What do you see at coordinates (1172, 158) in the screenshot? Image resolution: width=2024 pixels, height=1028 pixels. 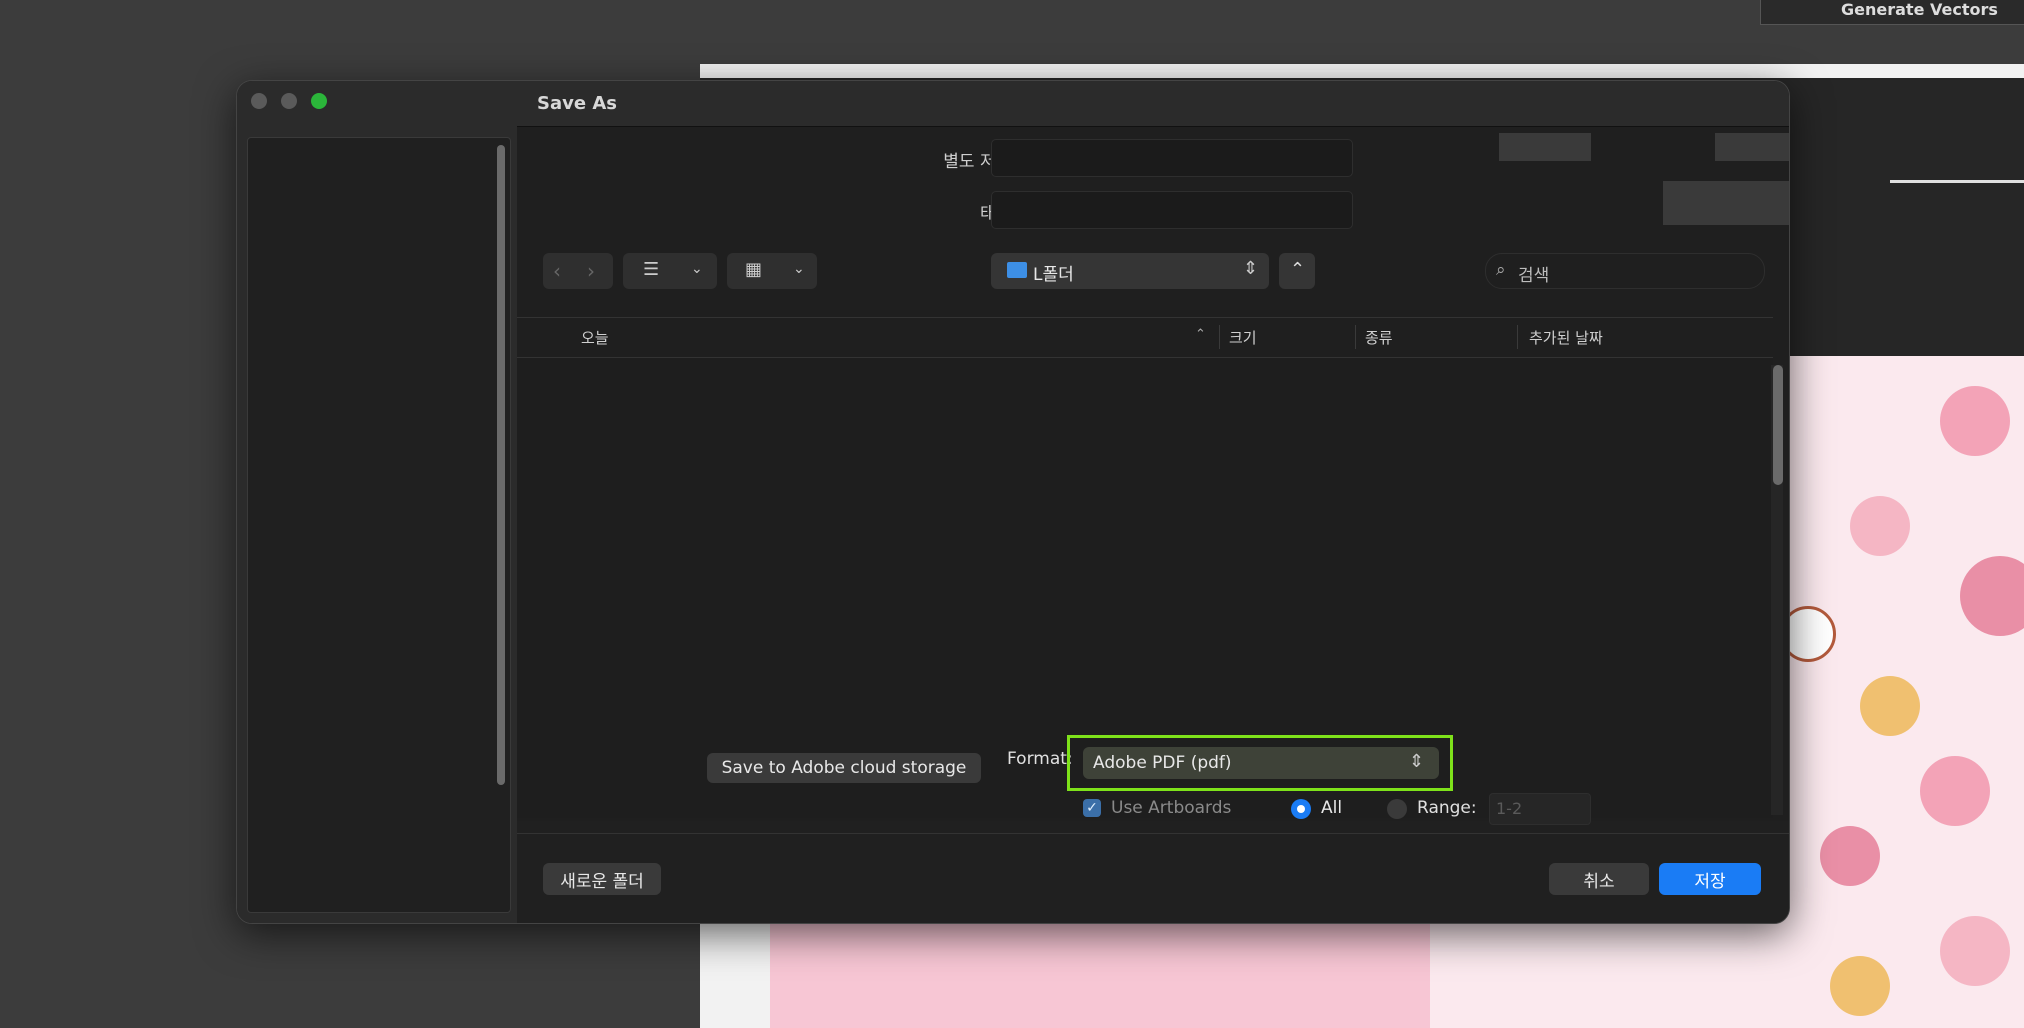 I see `save-as-field` at bounding box center [1172, 158].